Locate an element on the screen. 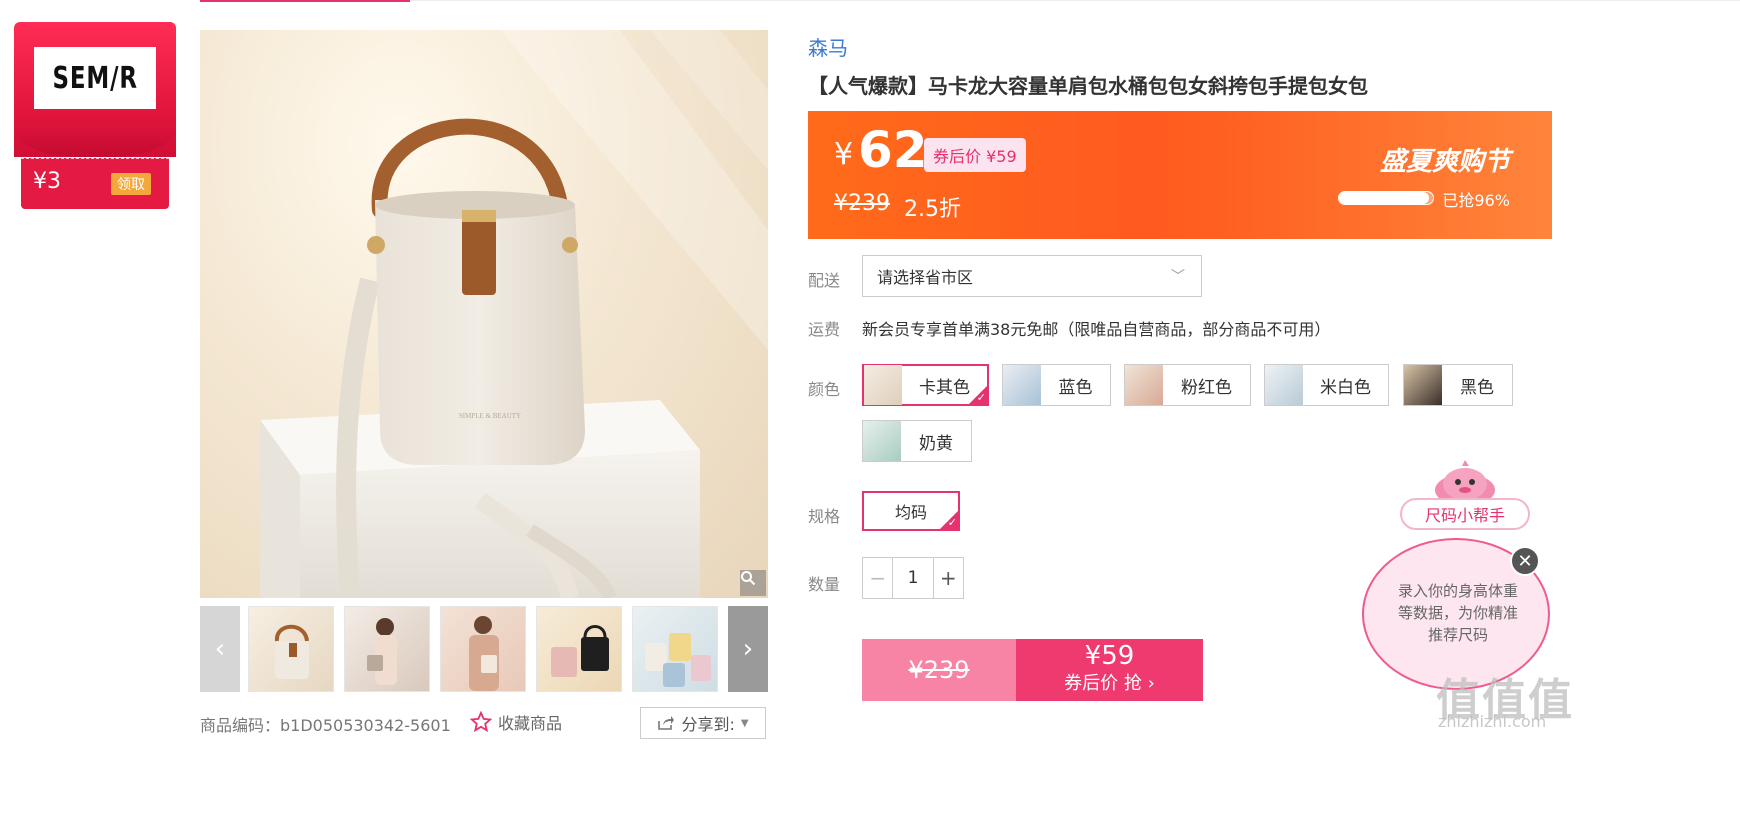 This screenshot has height=825, width=1740. color-swatch-cream-yellow is located at coordinates (882, 441).